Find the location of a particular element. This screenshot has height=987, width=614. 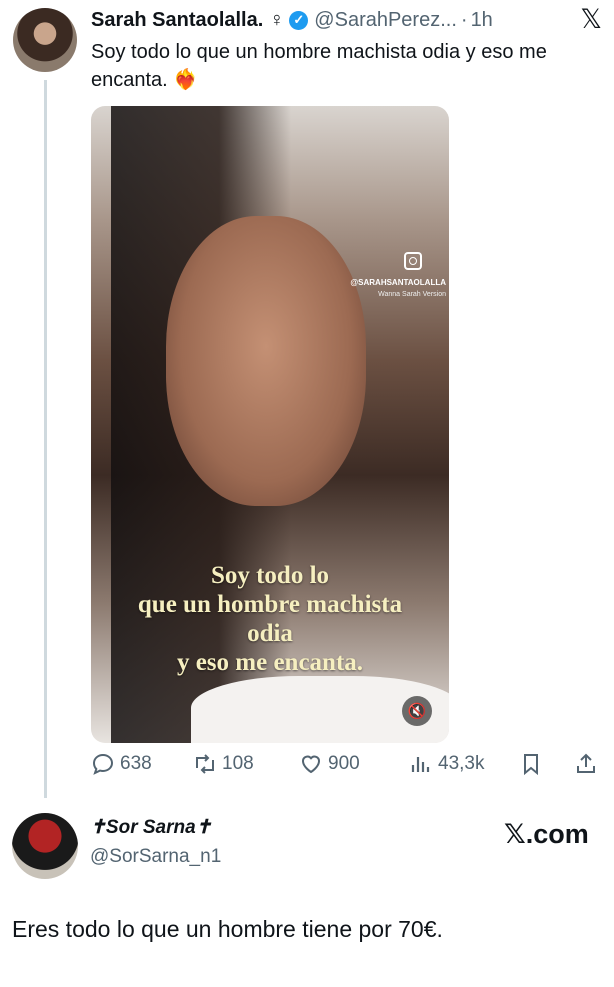

caption-line: que un hombre machista is located at coordinates (270, 604).